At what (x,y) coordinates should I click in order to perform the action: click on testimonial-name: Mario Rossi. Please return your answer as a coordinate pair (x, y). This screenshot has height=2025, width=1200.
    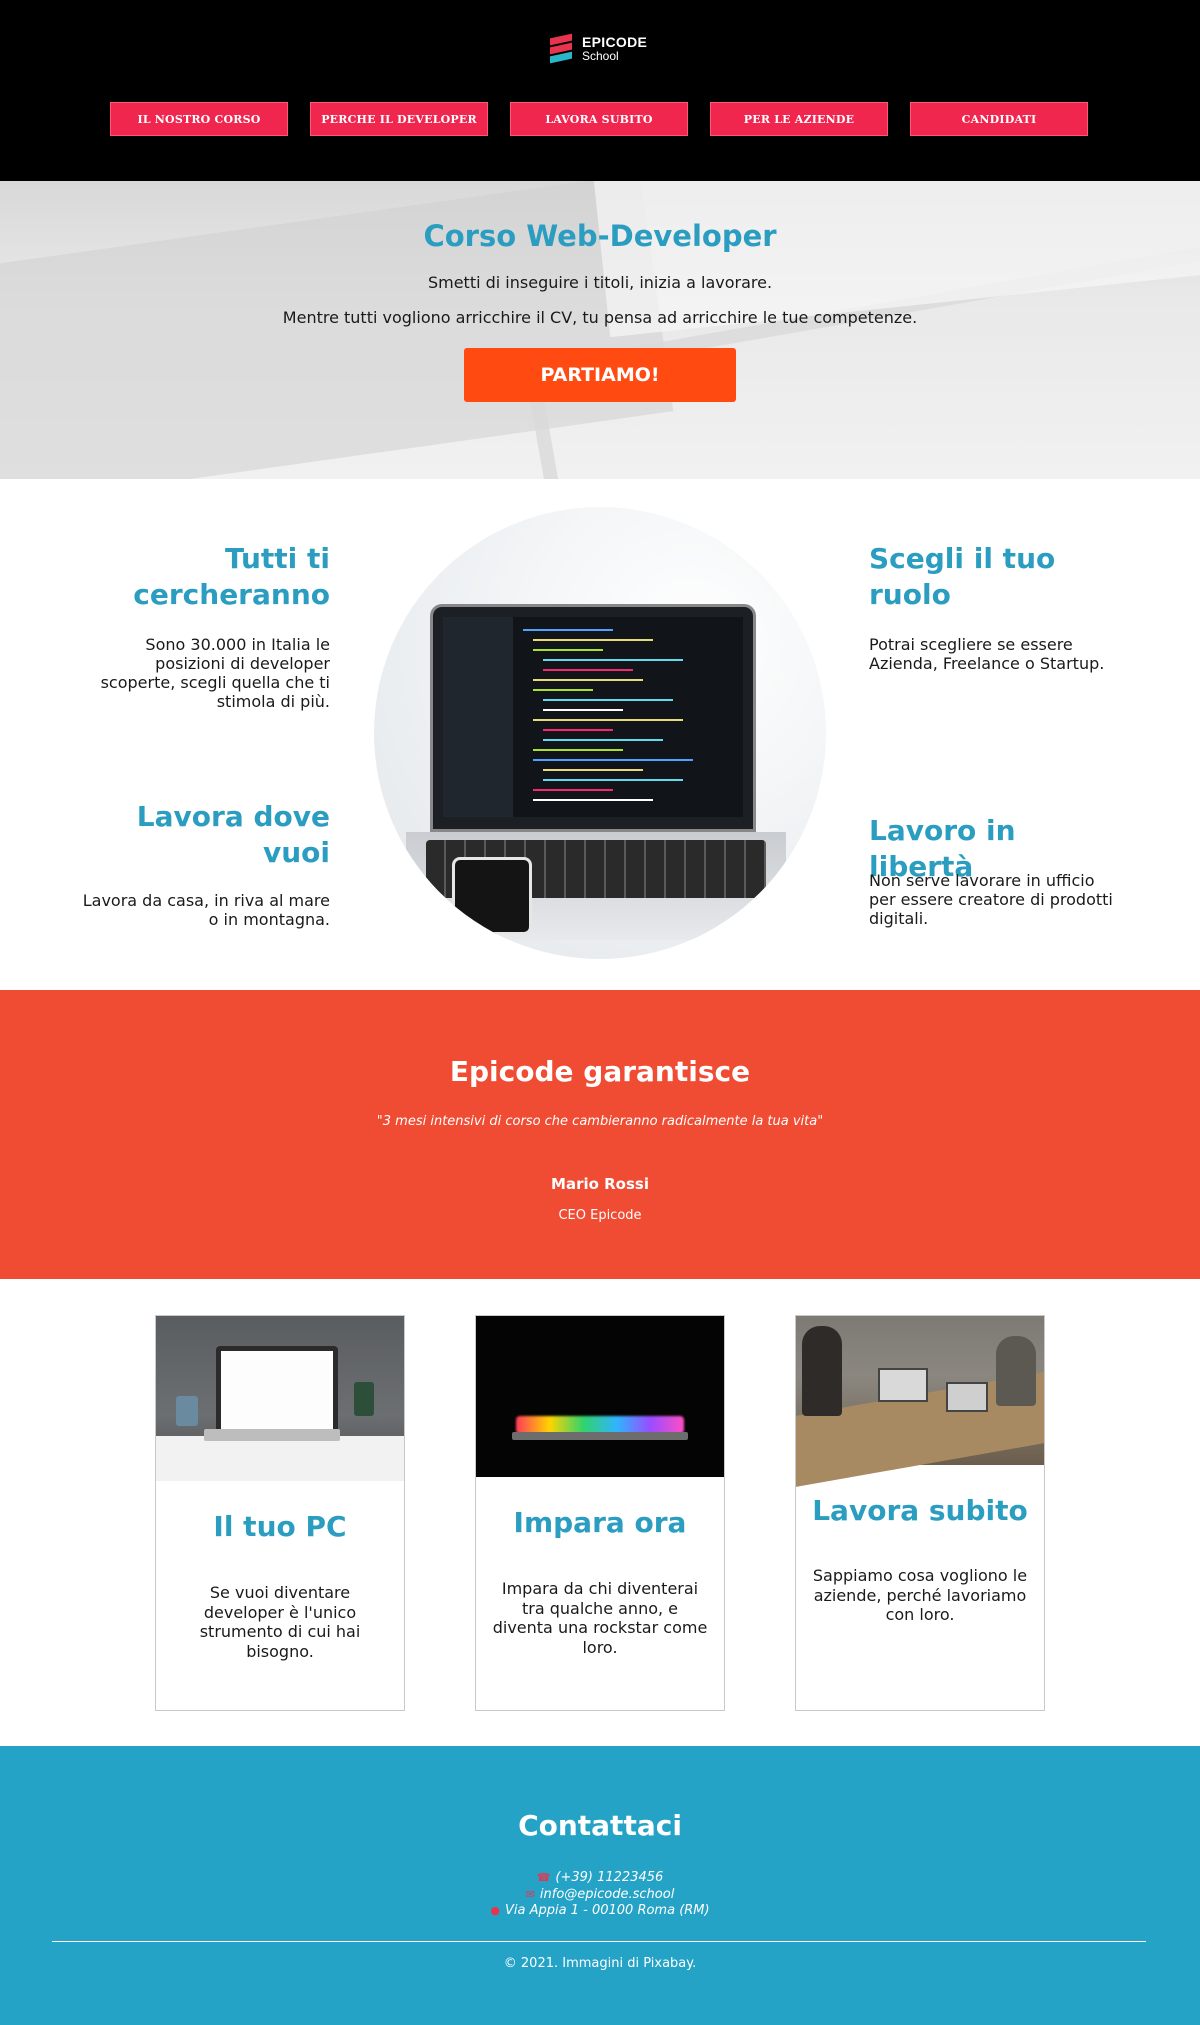
    Looking at the image, I should click on (600, 1184).